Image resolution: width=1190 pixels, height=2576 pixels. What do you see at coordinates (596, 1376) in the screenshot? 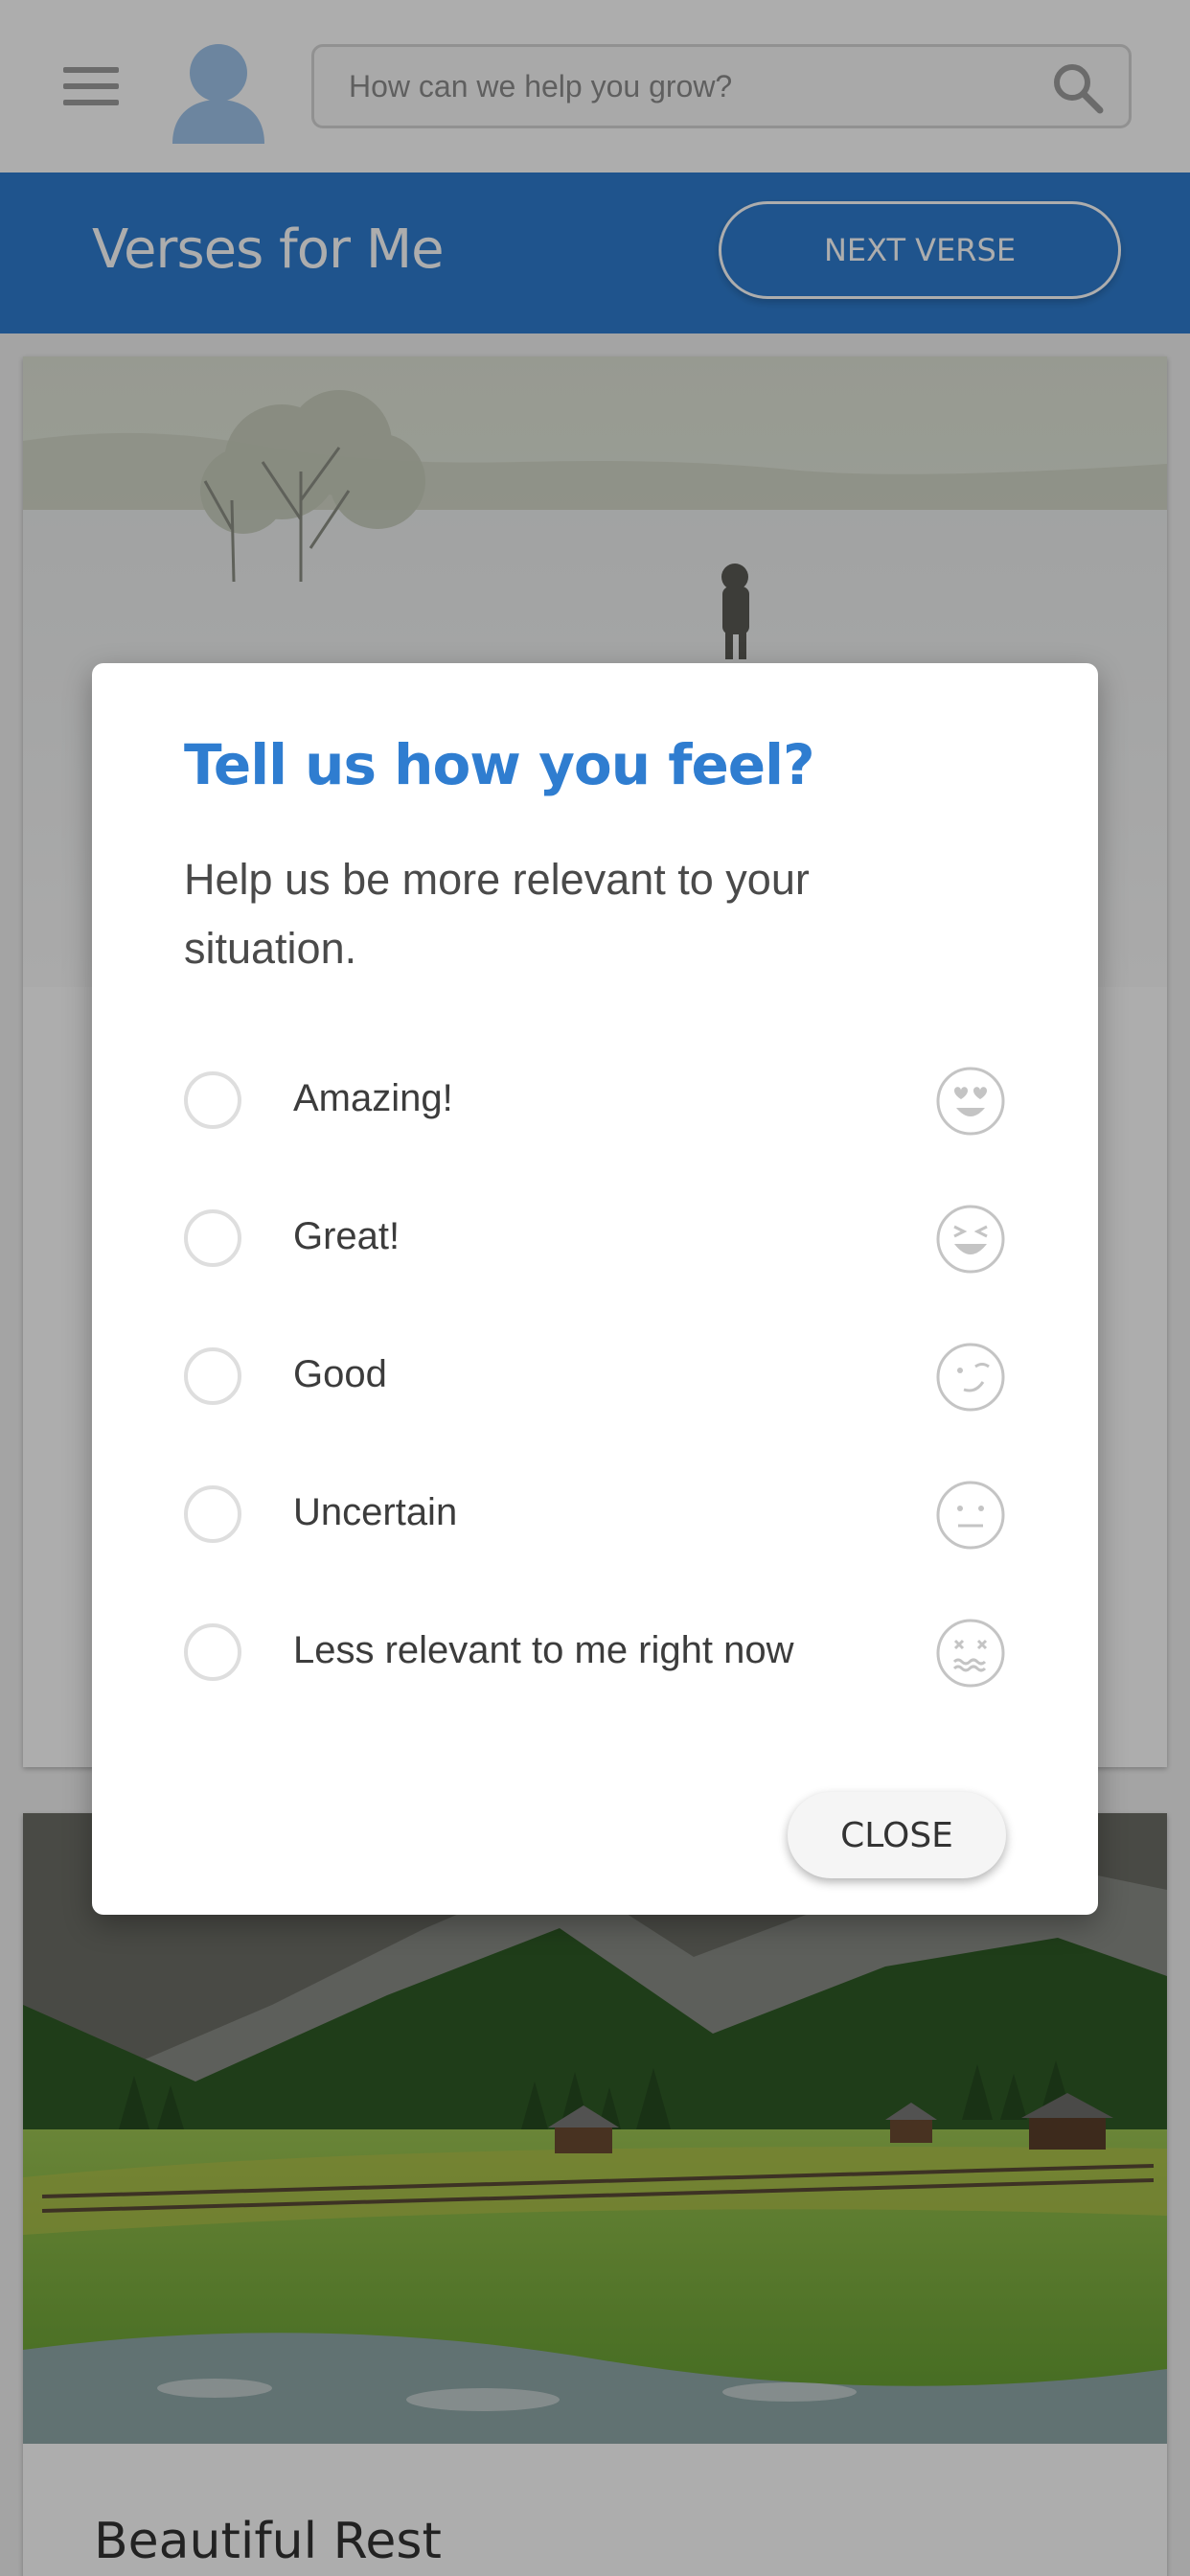
I see `feeling-option-good: Good` at bounding box center [596, 1376].